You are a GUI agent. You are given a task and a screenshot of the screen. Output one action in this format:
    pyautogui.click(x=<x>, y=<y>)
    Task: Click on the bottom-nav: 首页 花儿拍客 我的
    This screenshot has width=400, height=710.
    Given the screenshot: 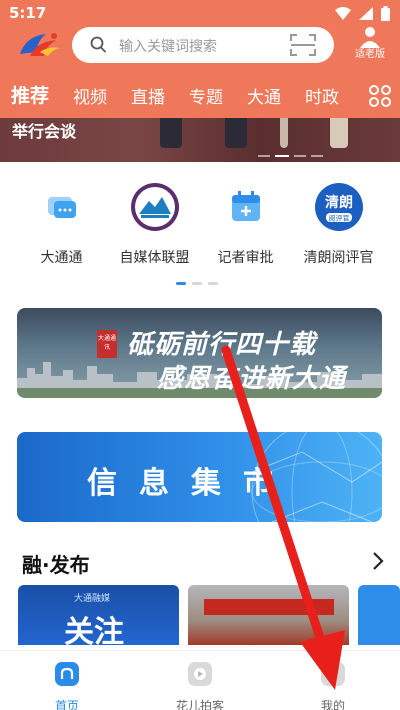 What is the action you would take?
    pyautogui.click(x=200, y=680)
    